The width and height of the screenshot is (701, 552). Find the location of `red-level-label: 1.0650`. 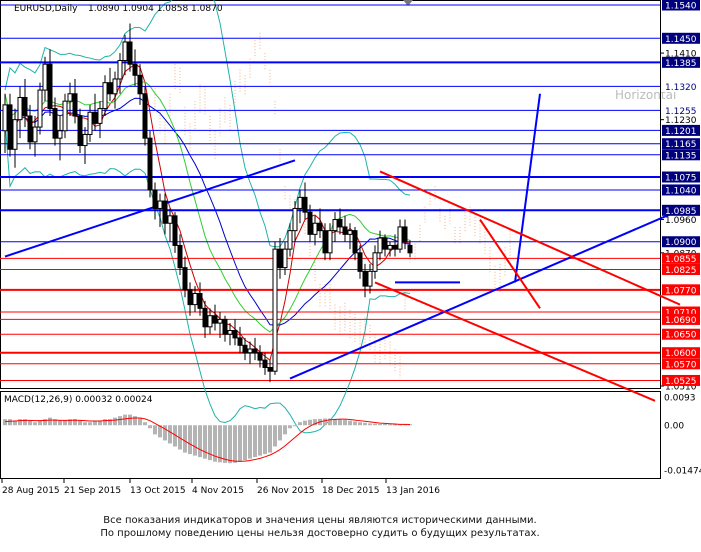

red-level-label: 1.0650 is located at coordinates (681, 336).